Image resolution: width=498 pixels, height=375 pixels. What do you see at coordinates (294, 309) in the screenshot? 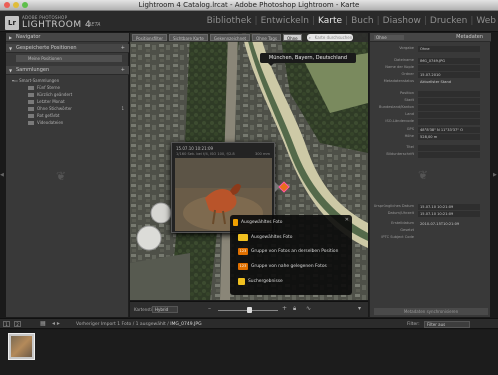
I see `lock-icon: 🔒︎` at bounding box center [294, 309].